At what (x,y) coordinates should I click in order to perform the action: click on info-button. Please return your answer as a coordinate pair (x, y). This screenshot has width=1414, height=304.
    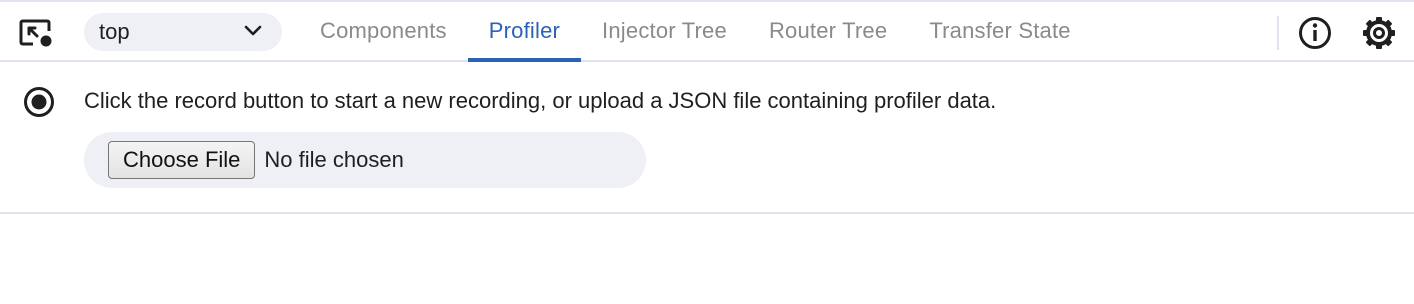
    Looking at the image, I should click on (1315, 33).